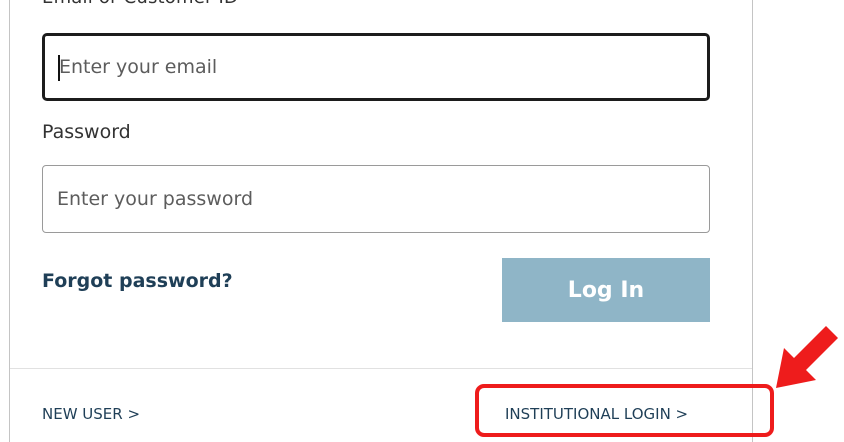  I want to click on email-label: Email or Customer ID, so click(140, 4).